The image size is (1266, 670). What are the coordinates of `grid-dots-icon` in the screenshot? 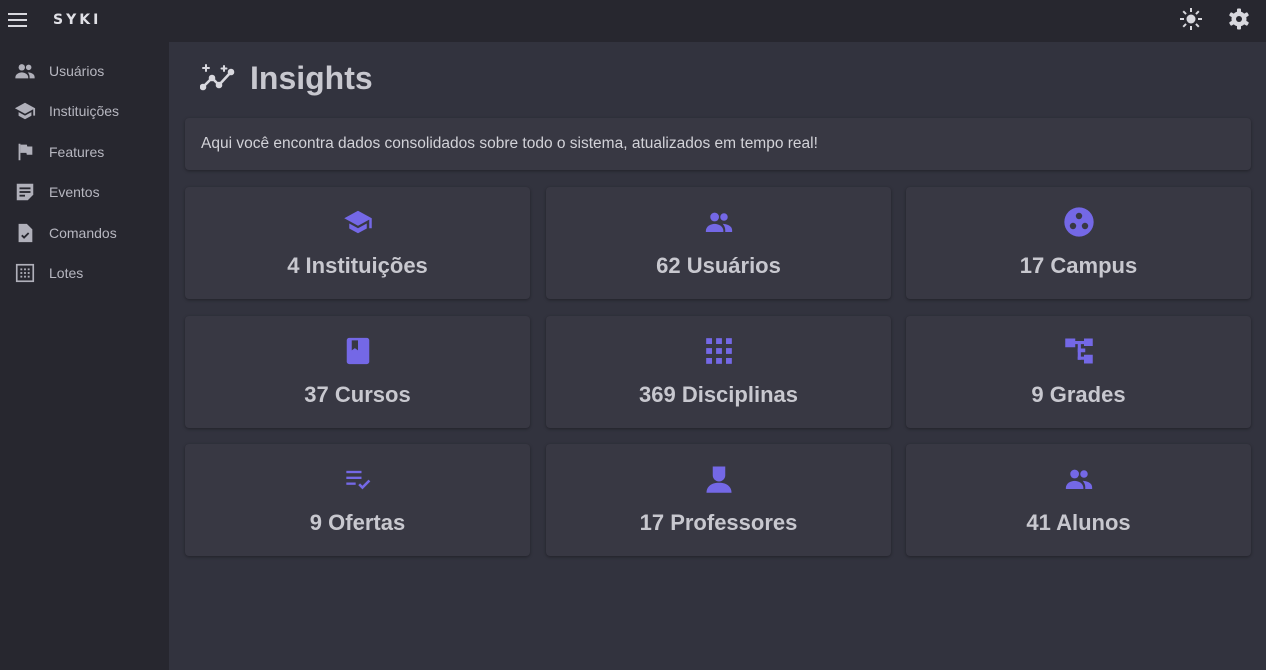 It's located at (25, 273).